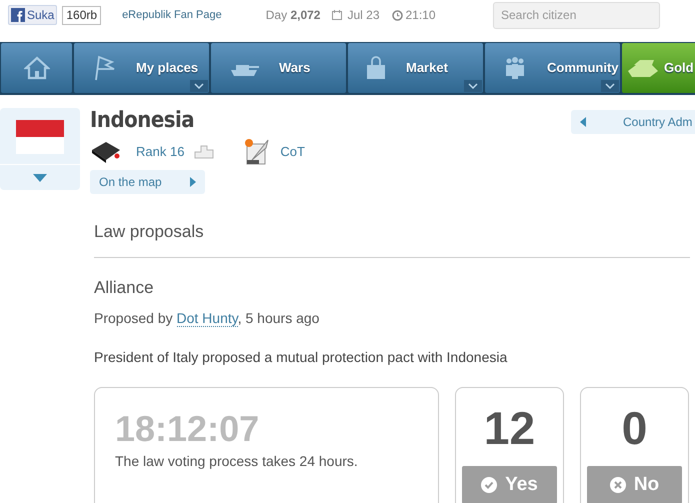 The height and width of the screenshot is (503, 695). I want to click on time-text: 21:10, so click(421, 15).